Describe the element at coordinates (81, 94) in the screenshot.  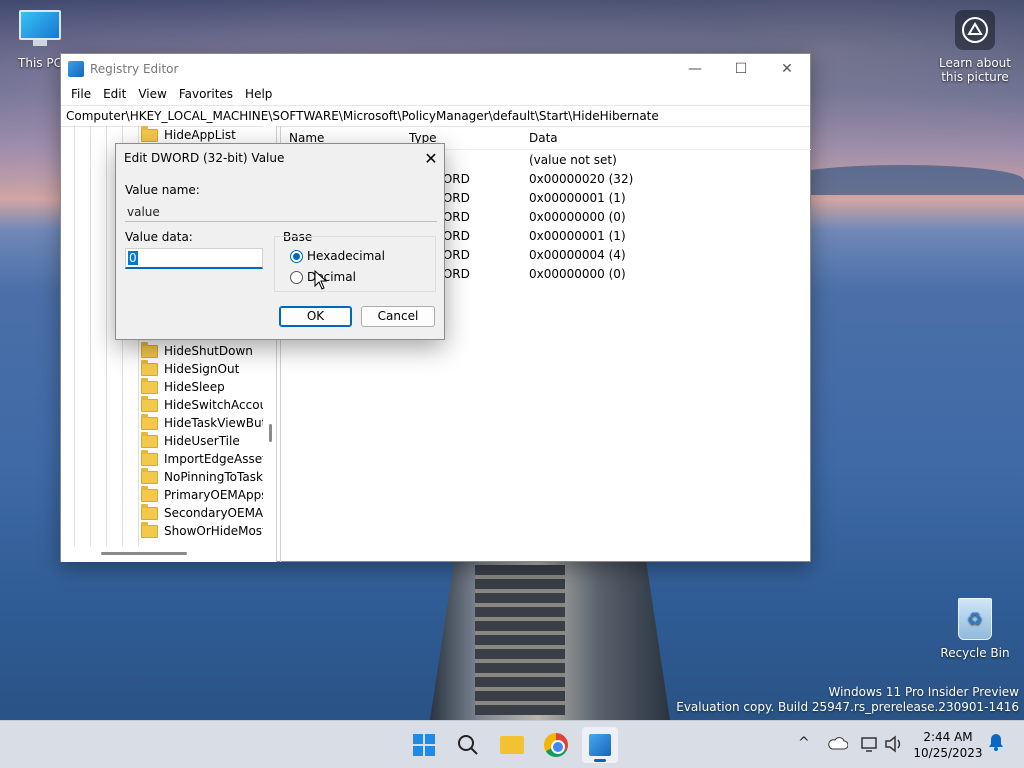
I see `menu-file: File` at that location.